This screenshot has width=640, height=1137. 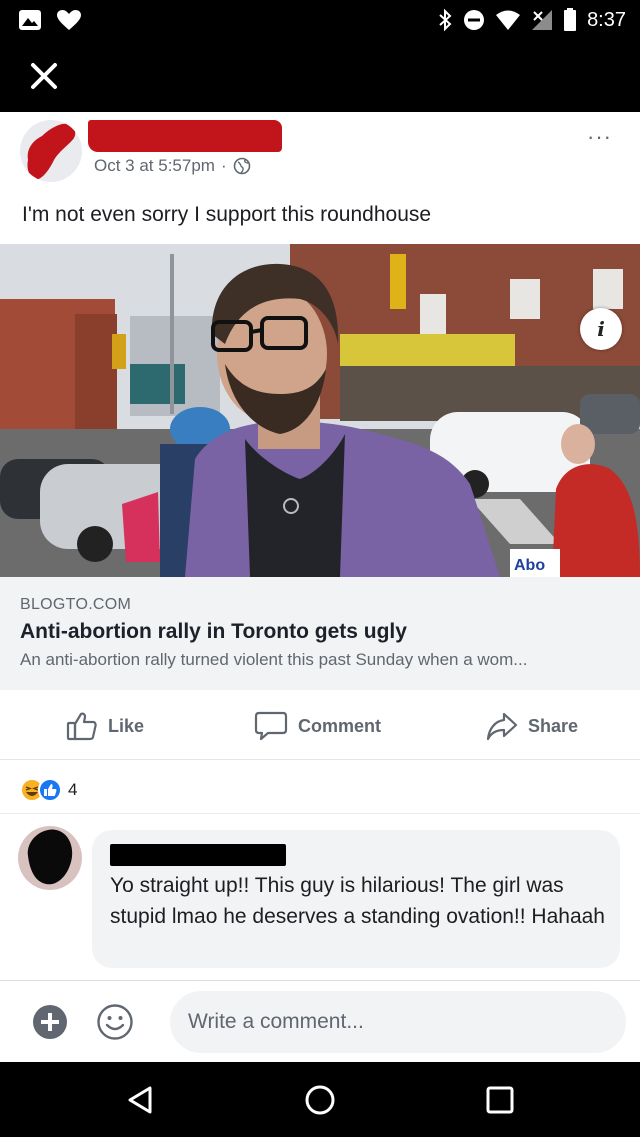 I want to click on action-bar: Like Comment Share, so click(x=320, y=725).